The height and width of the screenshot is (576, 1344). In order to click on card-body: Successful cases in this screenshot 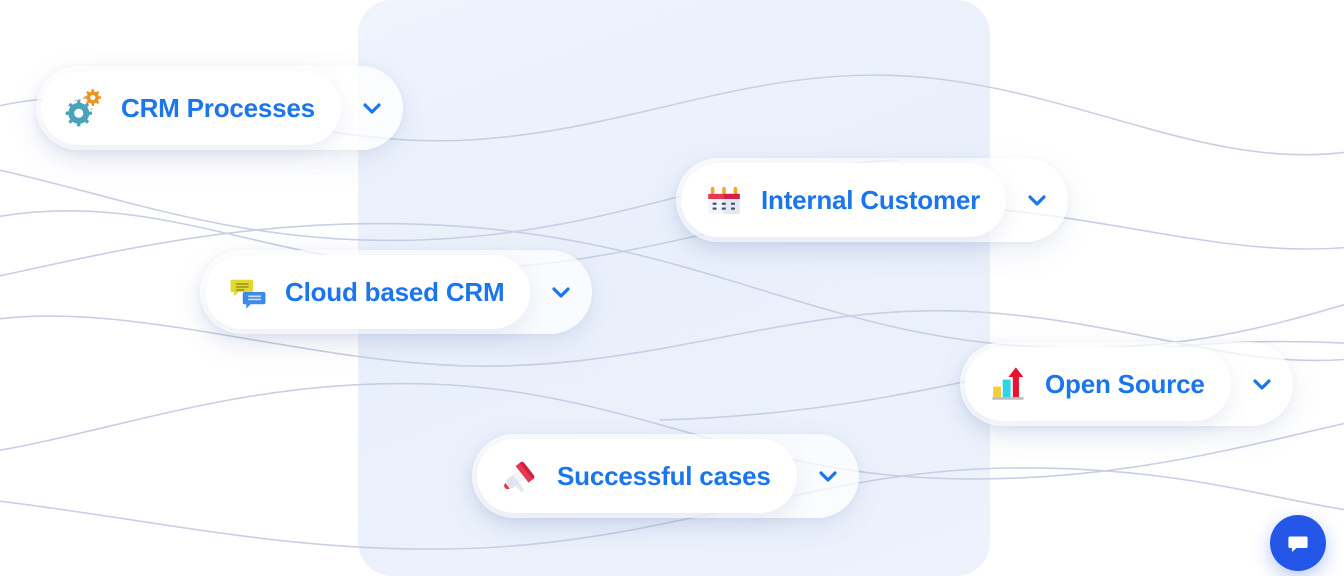, I will do `click(637, 476)`.